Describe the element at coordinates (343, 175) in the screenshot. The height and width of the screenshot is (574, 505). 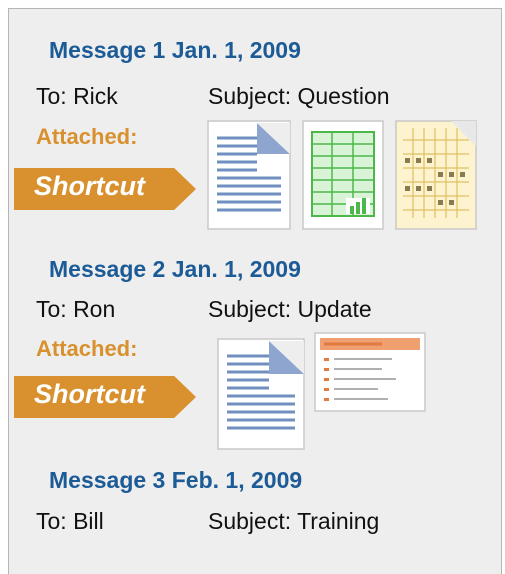
I see `spreadsheet-icon` at that location.